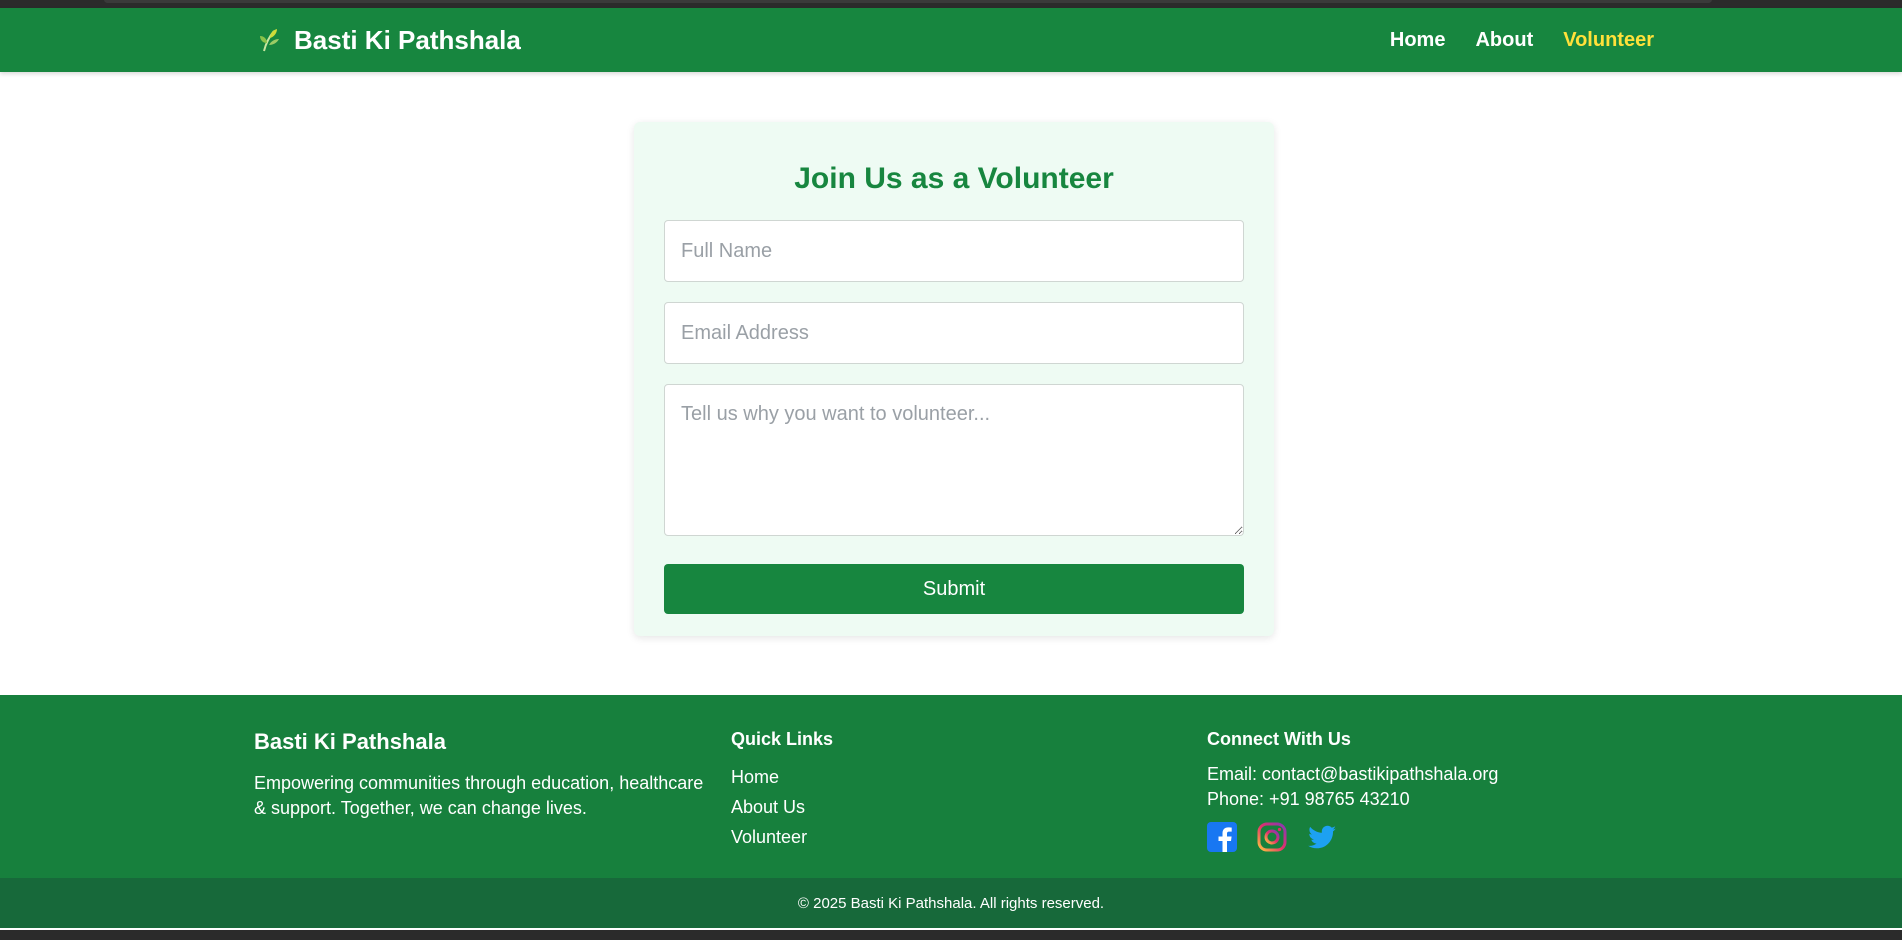  I want to click on brand: Basti Ki Pathshala, so click(389, 40).